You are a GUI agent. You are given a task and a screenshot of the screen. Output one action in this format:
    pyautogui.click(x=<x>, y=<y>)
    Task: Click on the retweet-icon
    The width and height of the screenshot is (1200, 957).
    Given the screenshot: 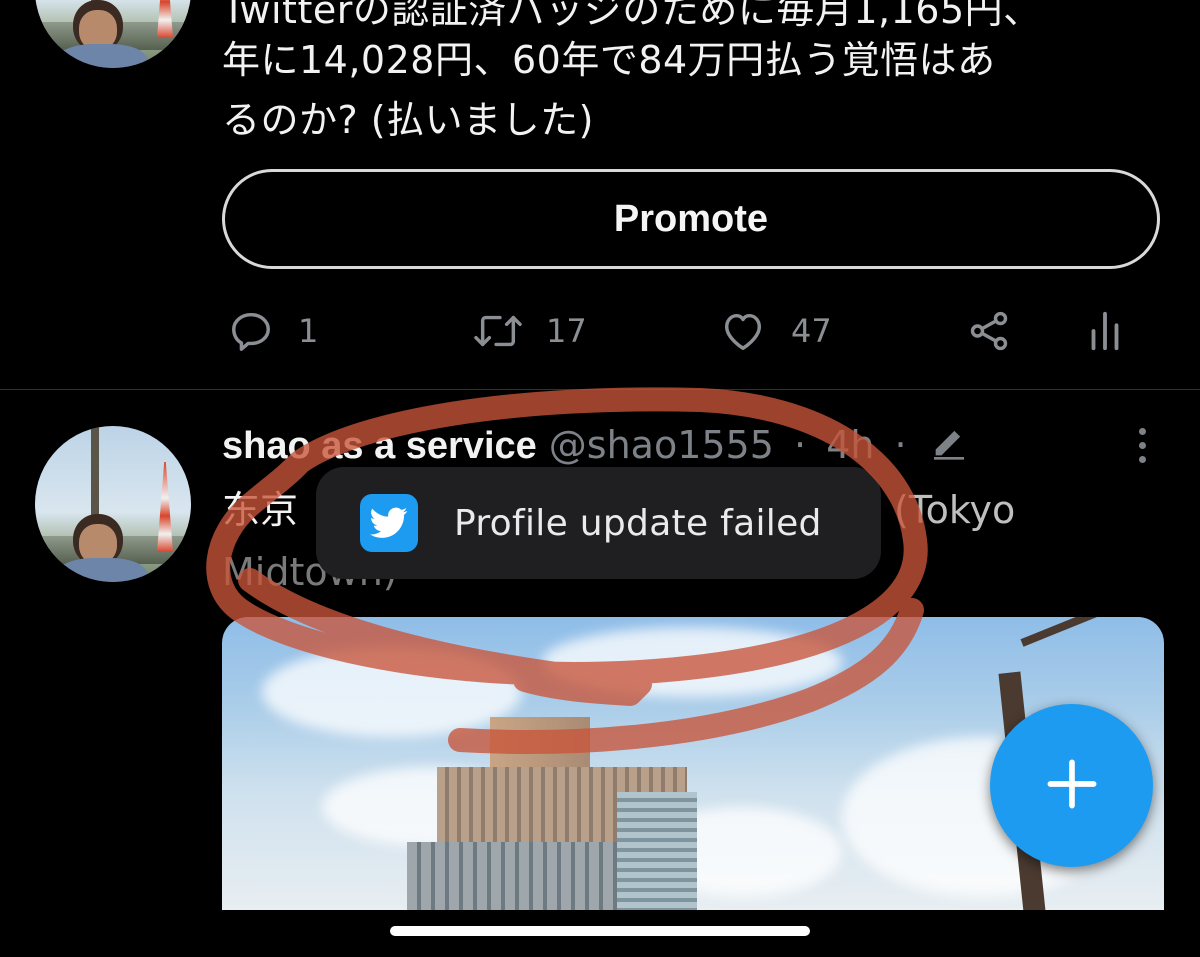 What is the action you would take?
    pyautogui.click(x=498, y=331)
    